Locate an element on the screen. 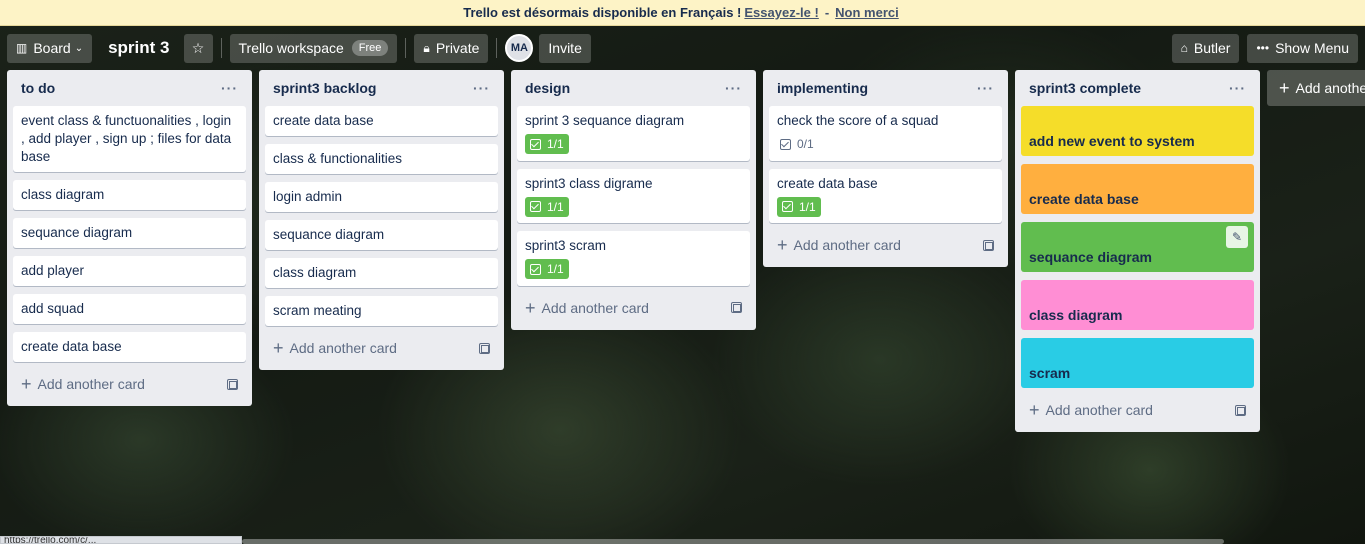  list-header: to do ··· is located at coordinates (129, 88).